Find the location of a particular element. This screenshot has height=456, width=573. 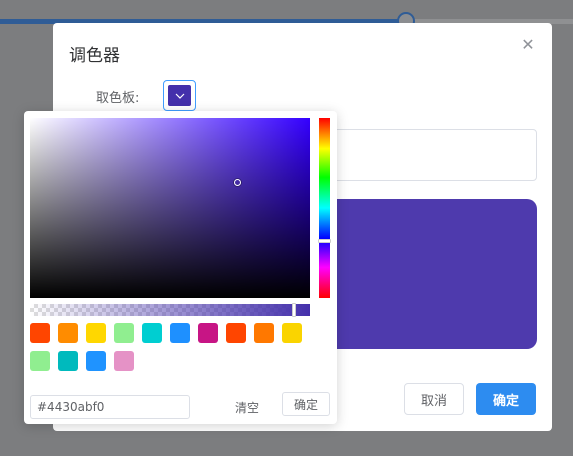

alpha-gradient is located at coordinates (170, 310).